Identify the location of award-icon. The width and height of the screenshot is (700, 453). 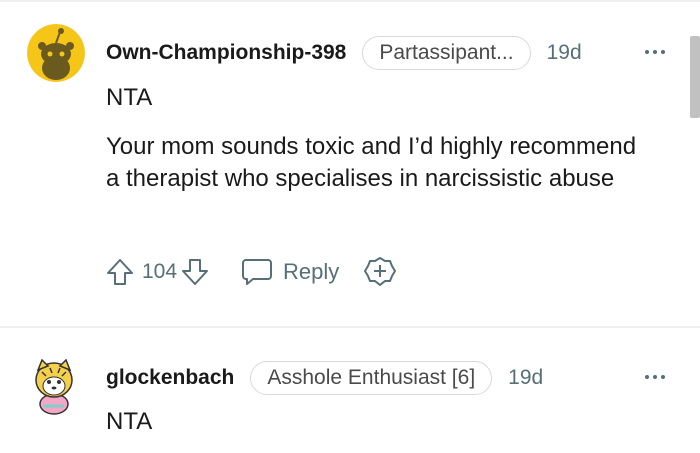
(380, 272).